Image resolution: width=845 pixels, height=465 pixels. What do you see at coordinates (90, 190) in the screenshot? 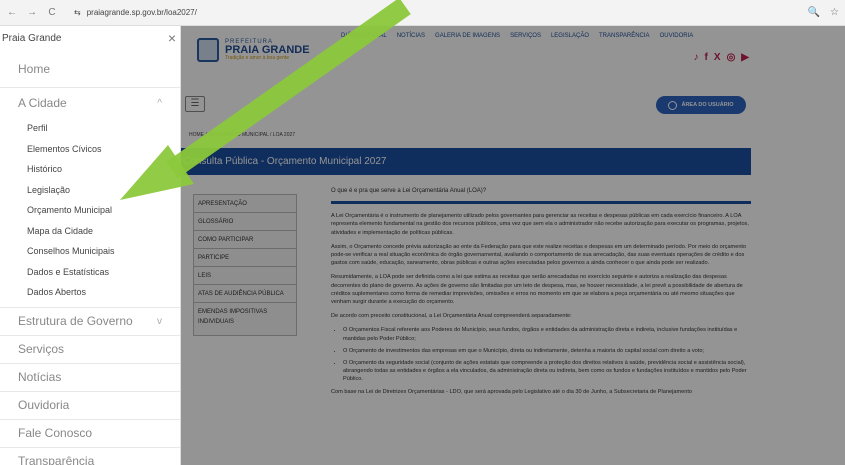
I see `sidebar-subitem-legislacao: Legislação` at bounding box center [90, 190].